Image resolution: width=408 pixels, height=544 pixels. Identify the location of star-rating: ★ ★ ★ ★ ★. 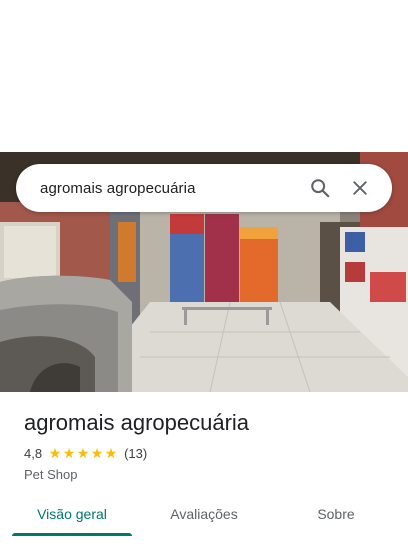
(83, 453).